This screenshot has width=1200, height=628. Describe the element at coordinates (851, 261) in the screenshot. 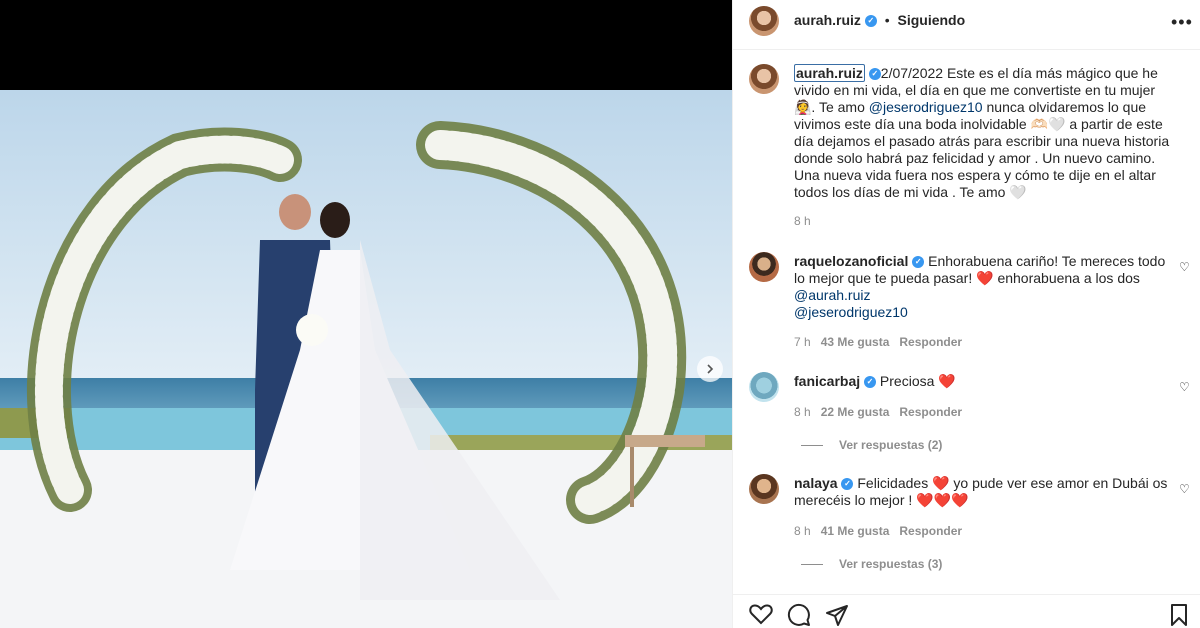

I see `comment-username: raquelozanoficial` at that location.